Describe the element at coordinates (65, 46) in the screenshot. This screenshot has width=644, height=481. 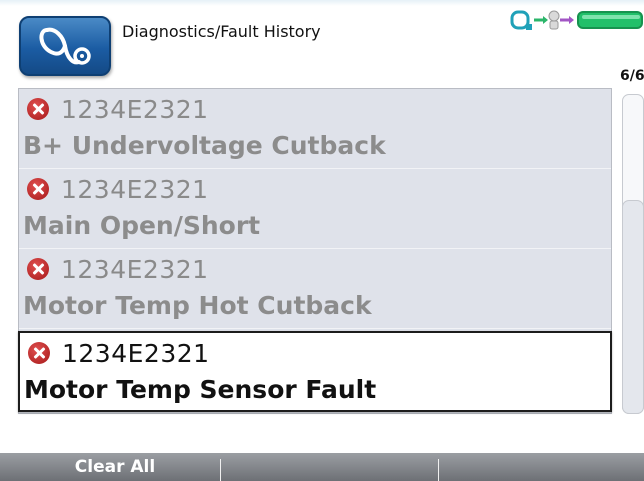
I see `stethoscope-icon` at that location.